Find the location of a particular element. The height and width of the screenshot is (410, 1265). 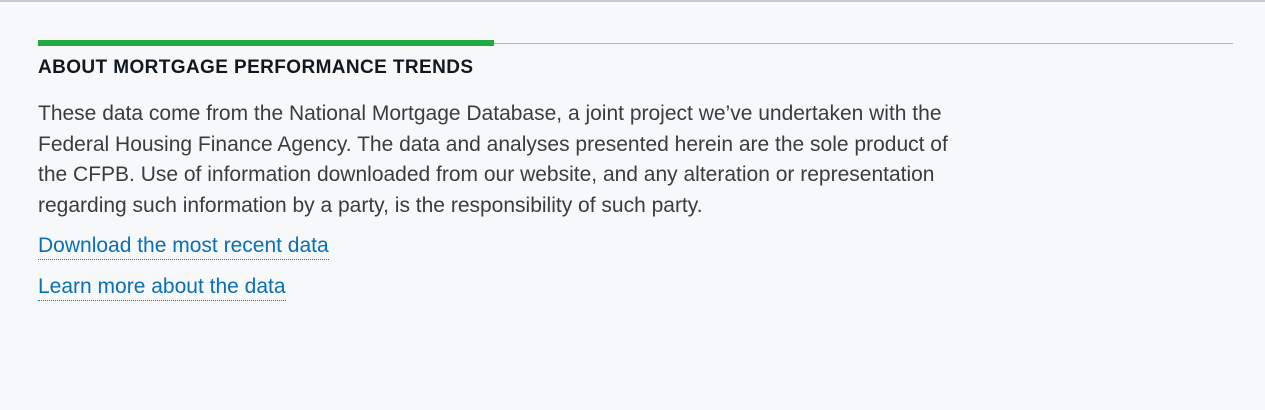

learn-more-link: Learn more about the data is located at coordinates (162, 287).